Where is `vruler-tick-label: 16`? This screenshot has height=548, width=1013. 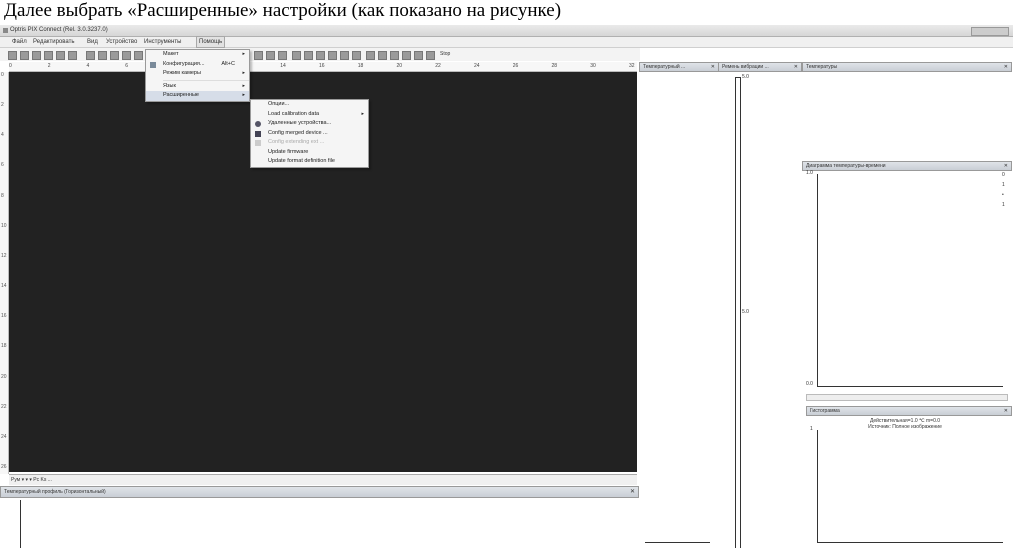
vruler-tick-label: 16 is located at coordinates (4, 316).